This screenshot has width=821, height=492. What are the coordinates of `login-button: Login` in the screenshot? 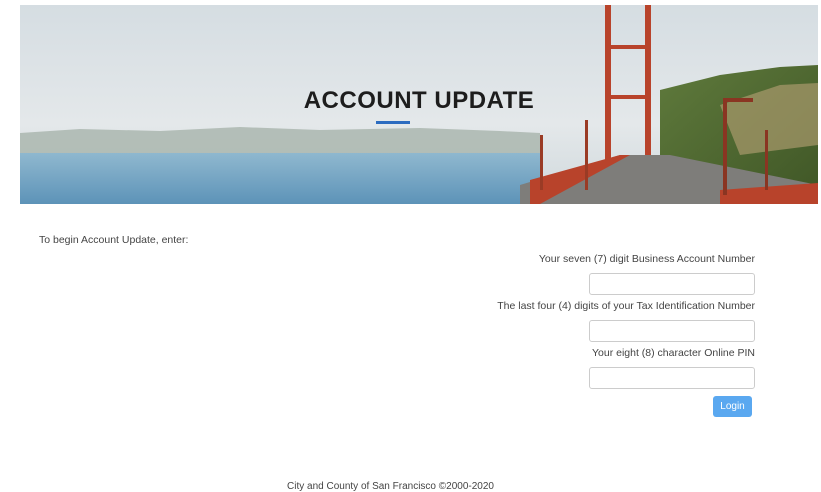 It's located at (732, 406).